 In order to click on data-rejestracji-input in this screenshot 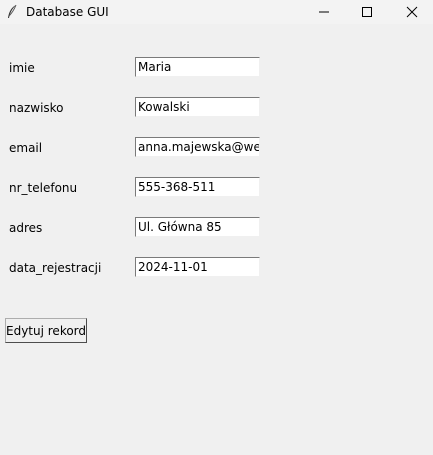, I will do `click(197, 267)`.